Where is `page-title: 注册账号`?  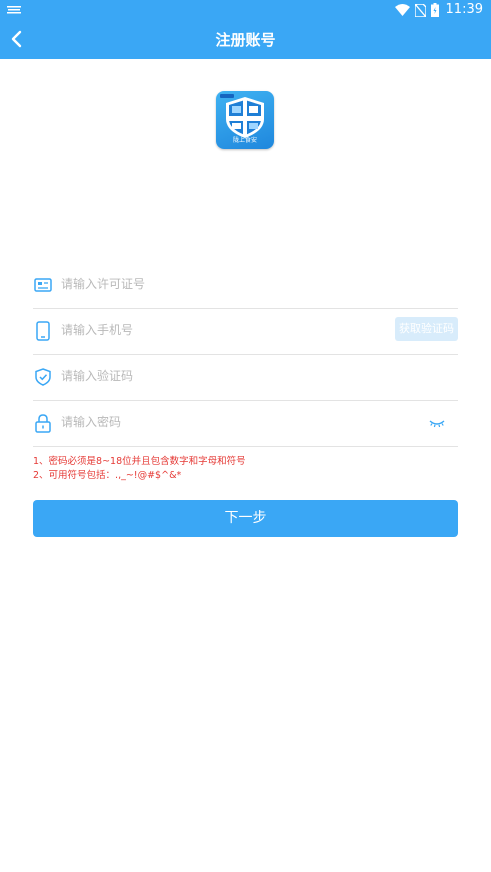
page-title: 注册账号 is located at coordinates (245, 40).